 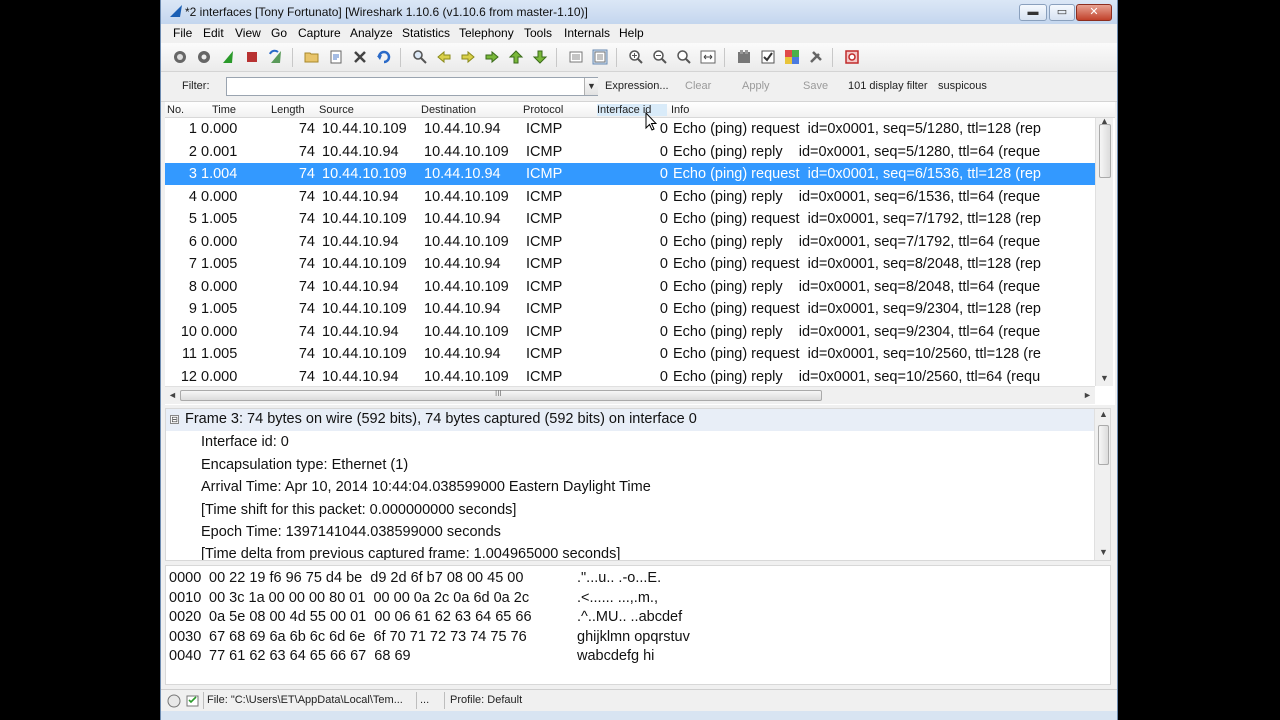 What do you see at coordinates (224, 110) in the screenshot?
I see `column-header-time: Time` at bounding box center [224, 110].